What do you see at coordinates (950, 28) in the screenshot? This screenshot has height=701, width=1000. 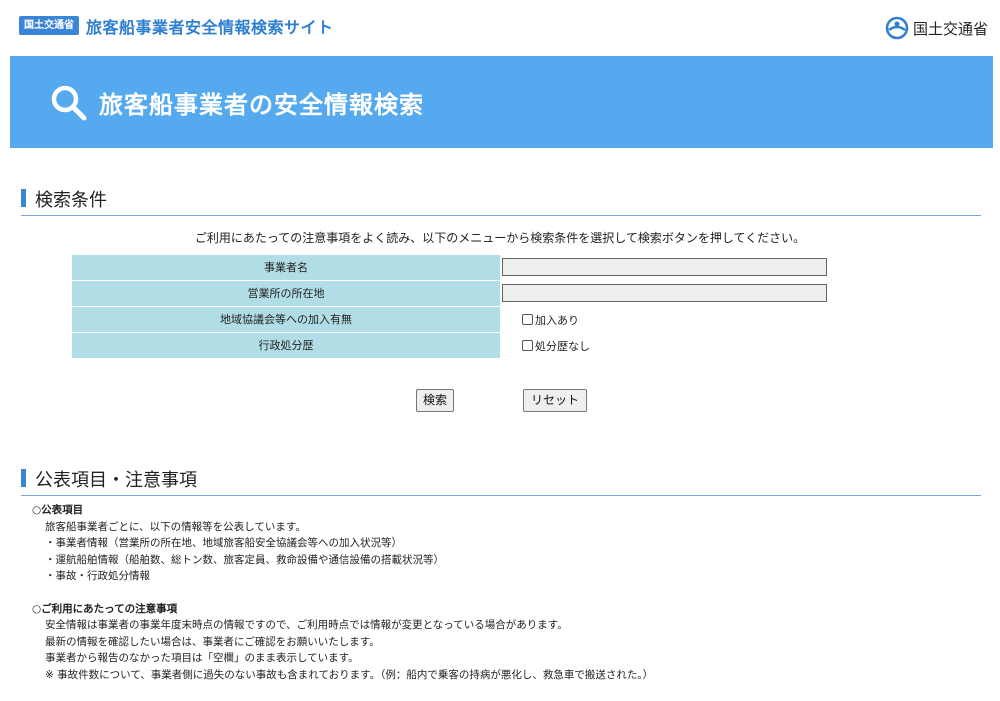 I see `logo-text: 国土交通省` at bounding box center [950, 28].